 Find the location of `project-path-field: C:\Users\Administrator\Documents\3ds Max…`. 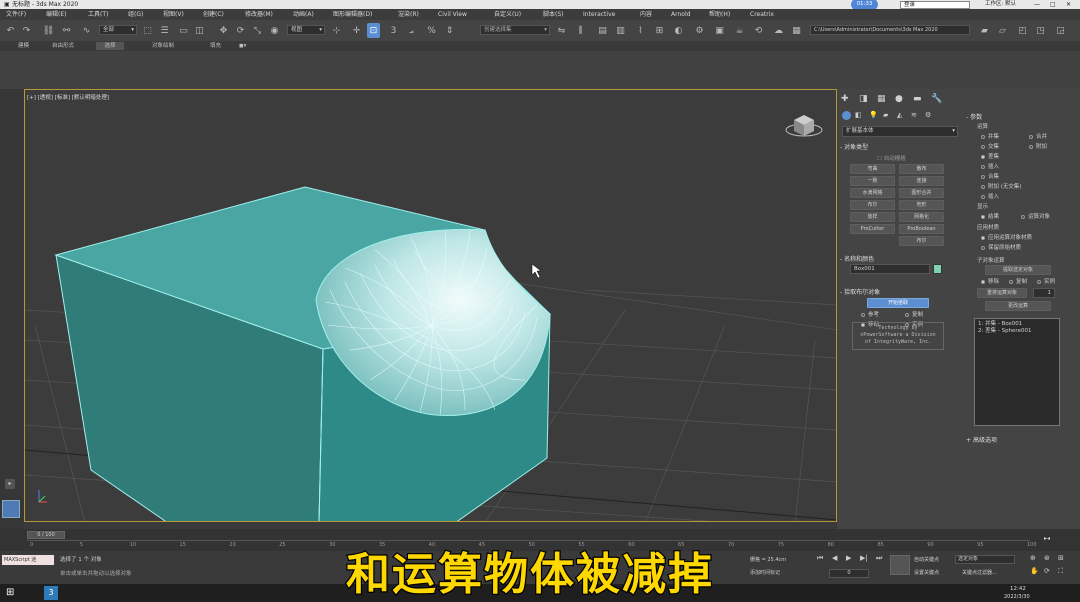

project-path-field: C:\Users\Administrator\Documents\3ds Max… is located at coordinates (890, 30).